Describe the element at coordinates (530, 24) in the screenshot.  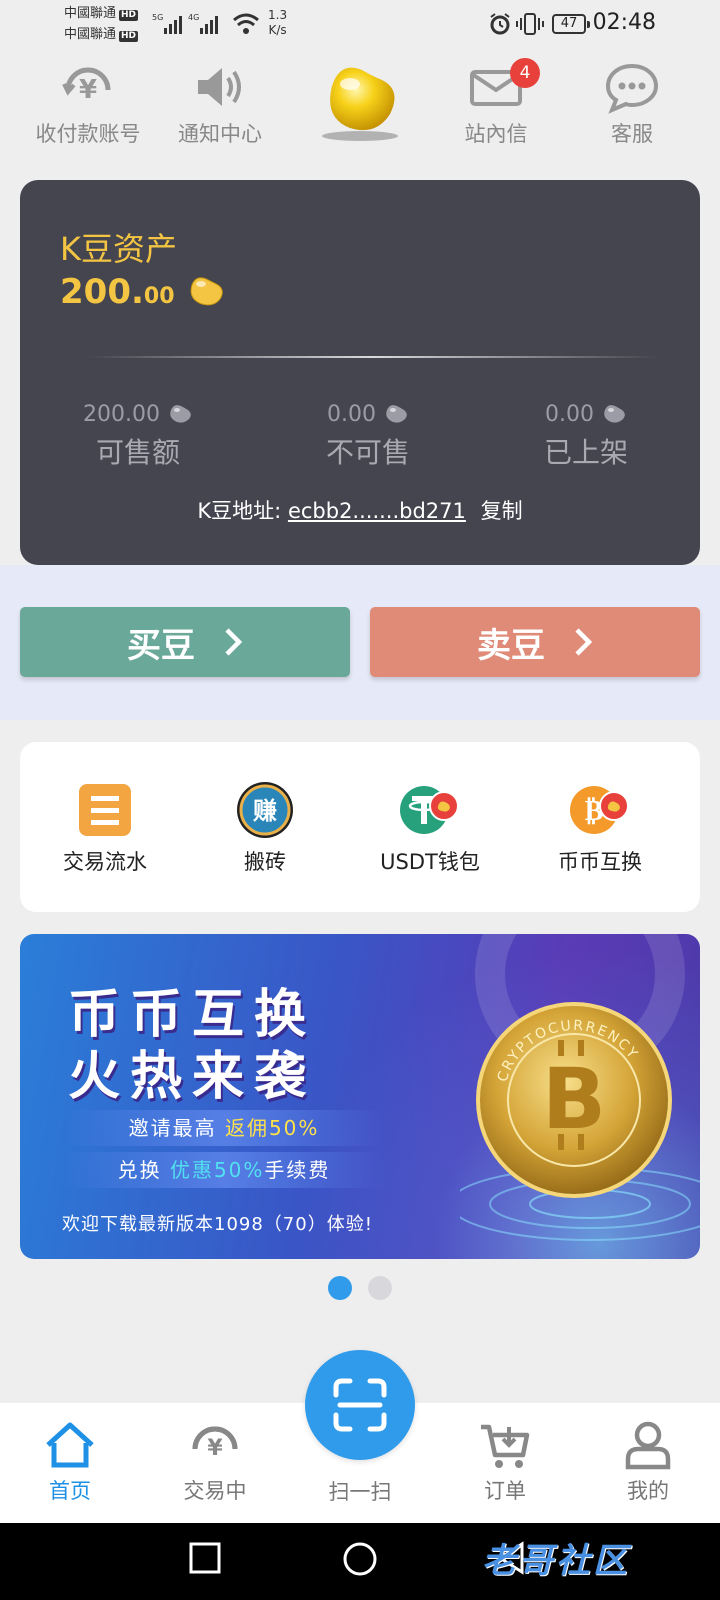
I see `vibrate-icon` at that location.